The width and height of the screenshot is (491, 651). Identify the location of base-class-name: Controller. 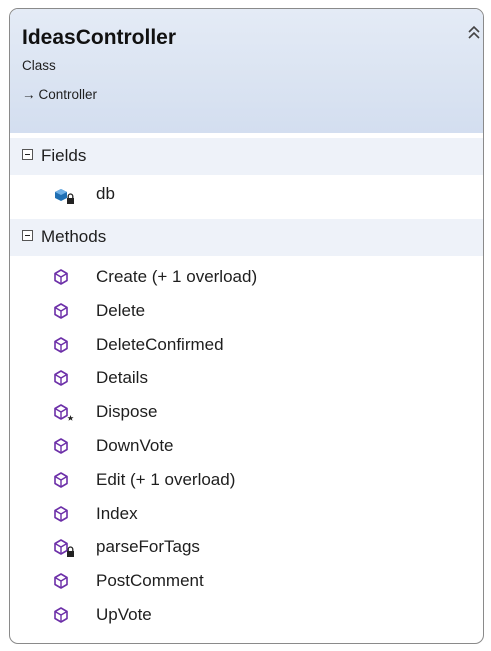
(68, 94).